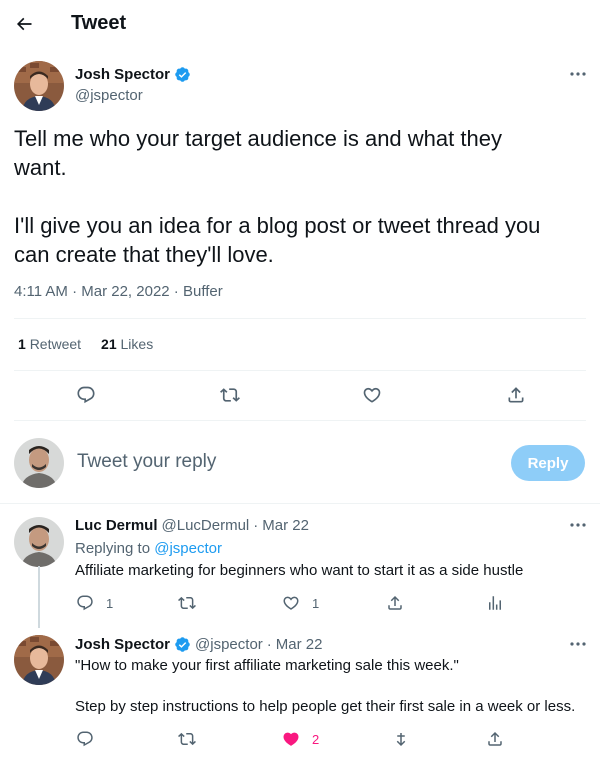  I want to click on reply-reply-action: 1, so click(94, 603).